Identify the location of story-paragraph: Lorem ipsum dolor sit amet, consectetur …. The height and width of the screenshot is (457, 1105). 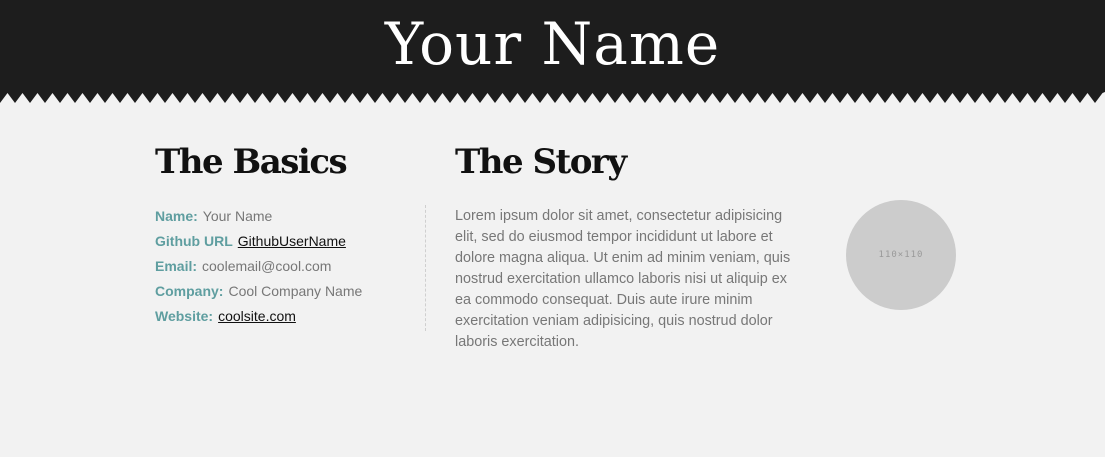
(623, 279).